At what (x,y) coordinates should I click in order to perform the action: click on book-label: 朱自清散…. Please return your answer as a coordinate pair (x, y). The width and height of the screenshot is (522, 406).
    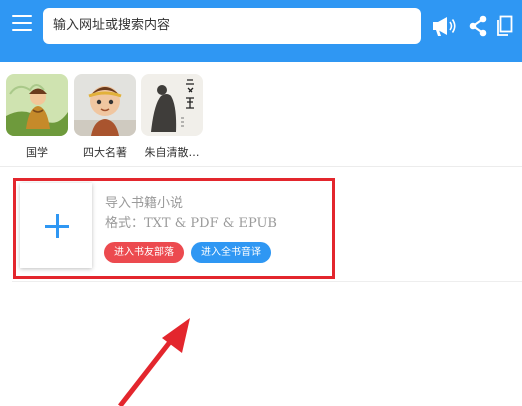
    Looking at the image, I should click on (172, 152).